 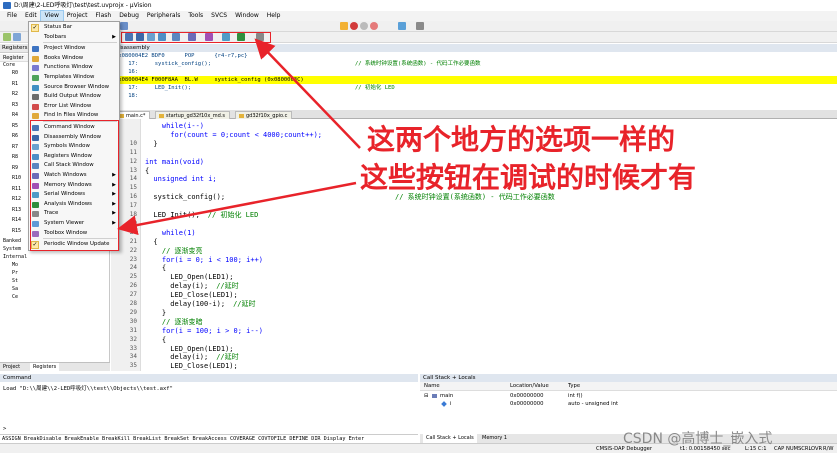 I want to click on arrow-to-menu, so click(x=237, y=208).